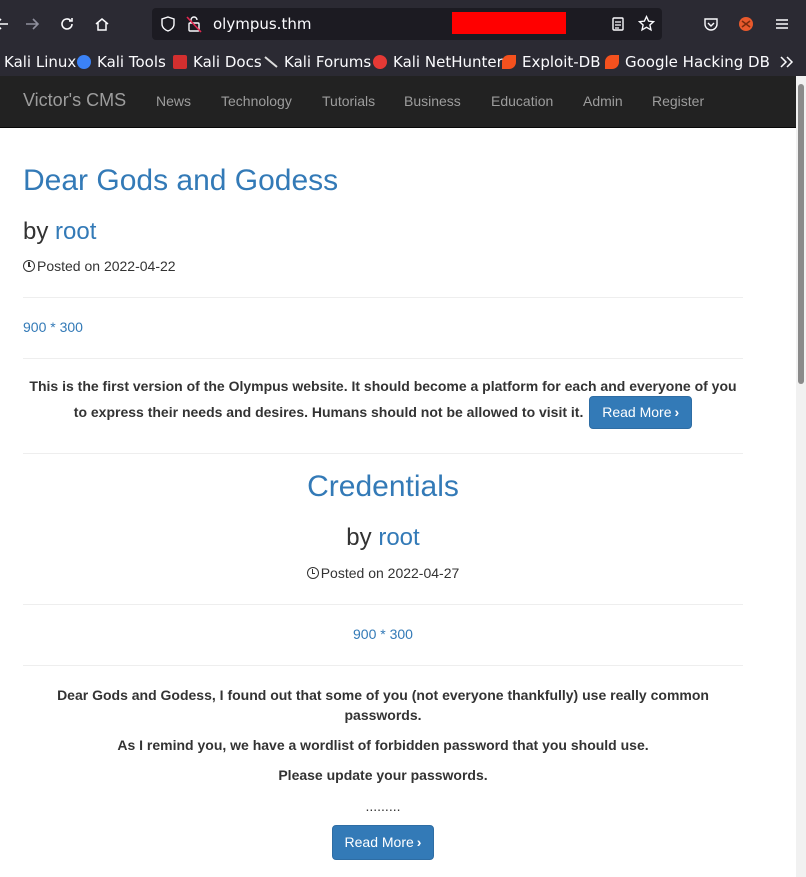 Image resolution: width=806 pixels, height=877 pixels. I want to click on nav-admin: Admin, so click(603, 101).